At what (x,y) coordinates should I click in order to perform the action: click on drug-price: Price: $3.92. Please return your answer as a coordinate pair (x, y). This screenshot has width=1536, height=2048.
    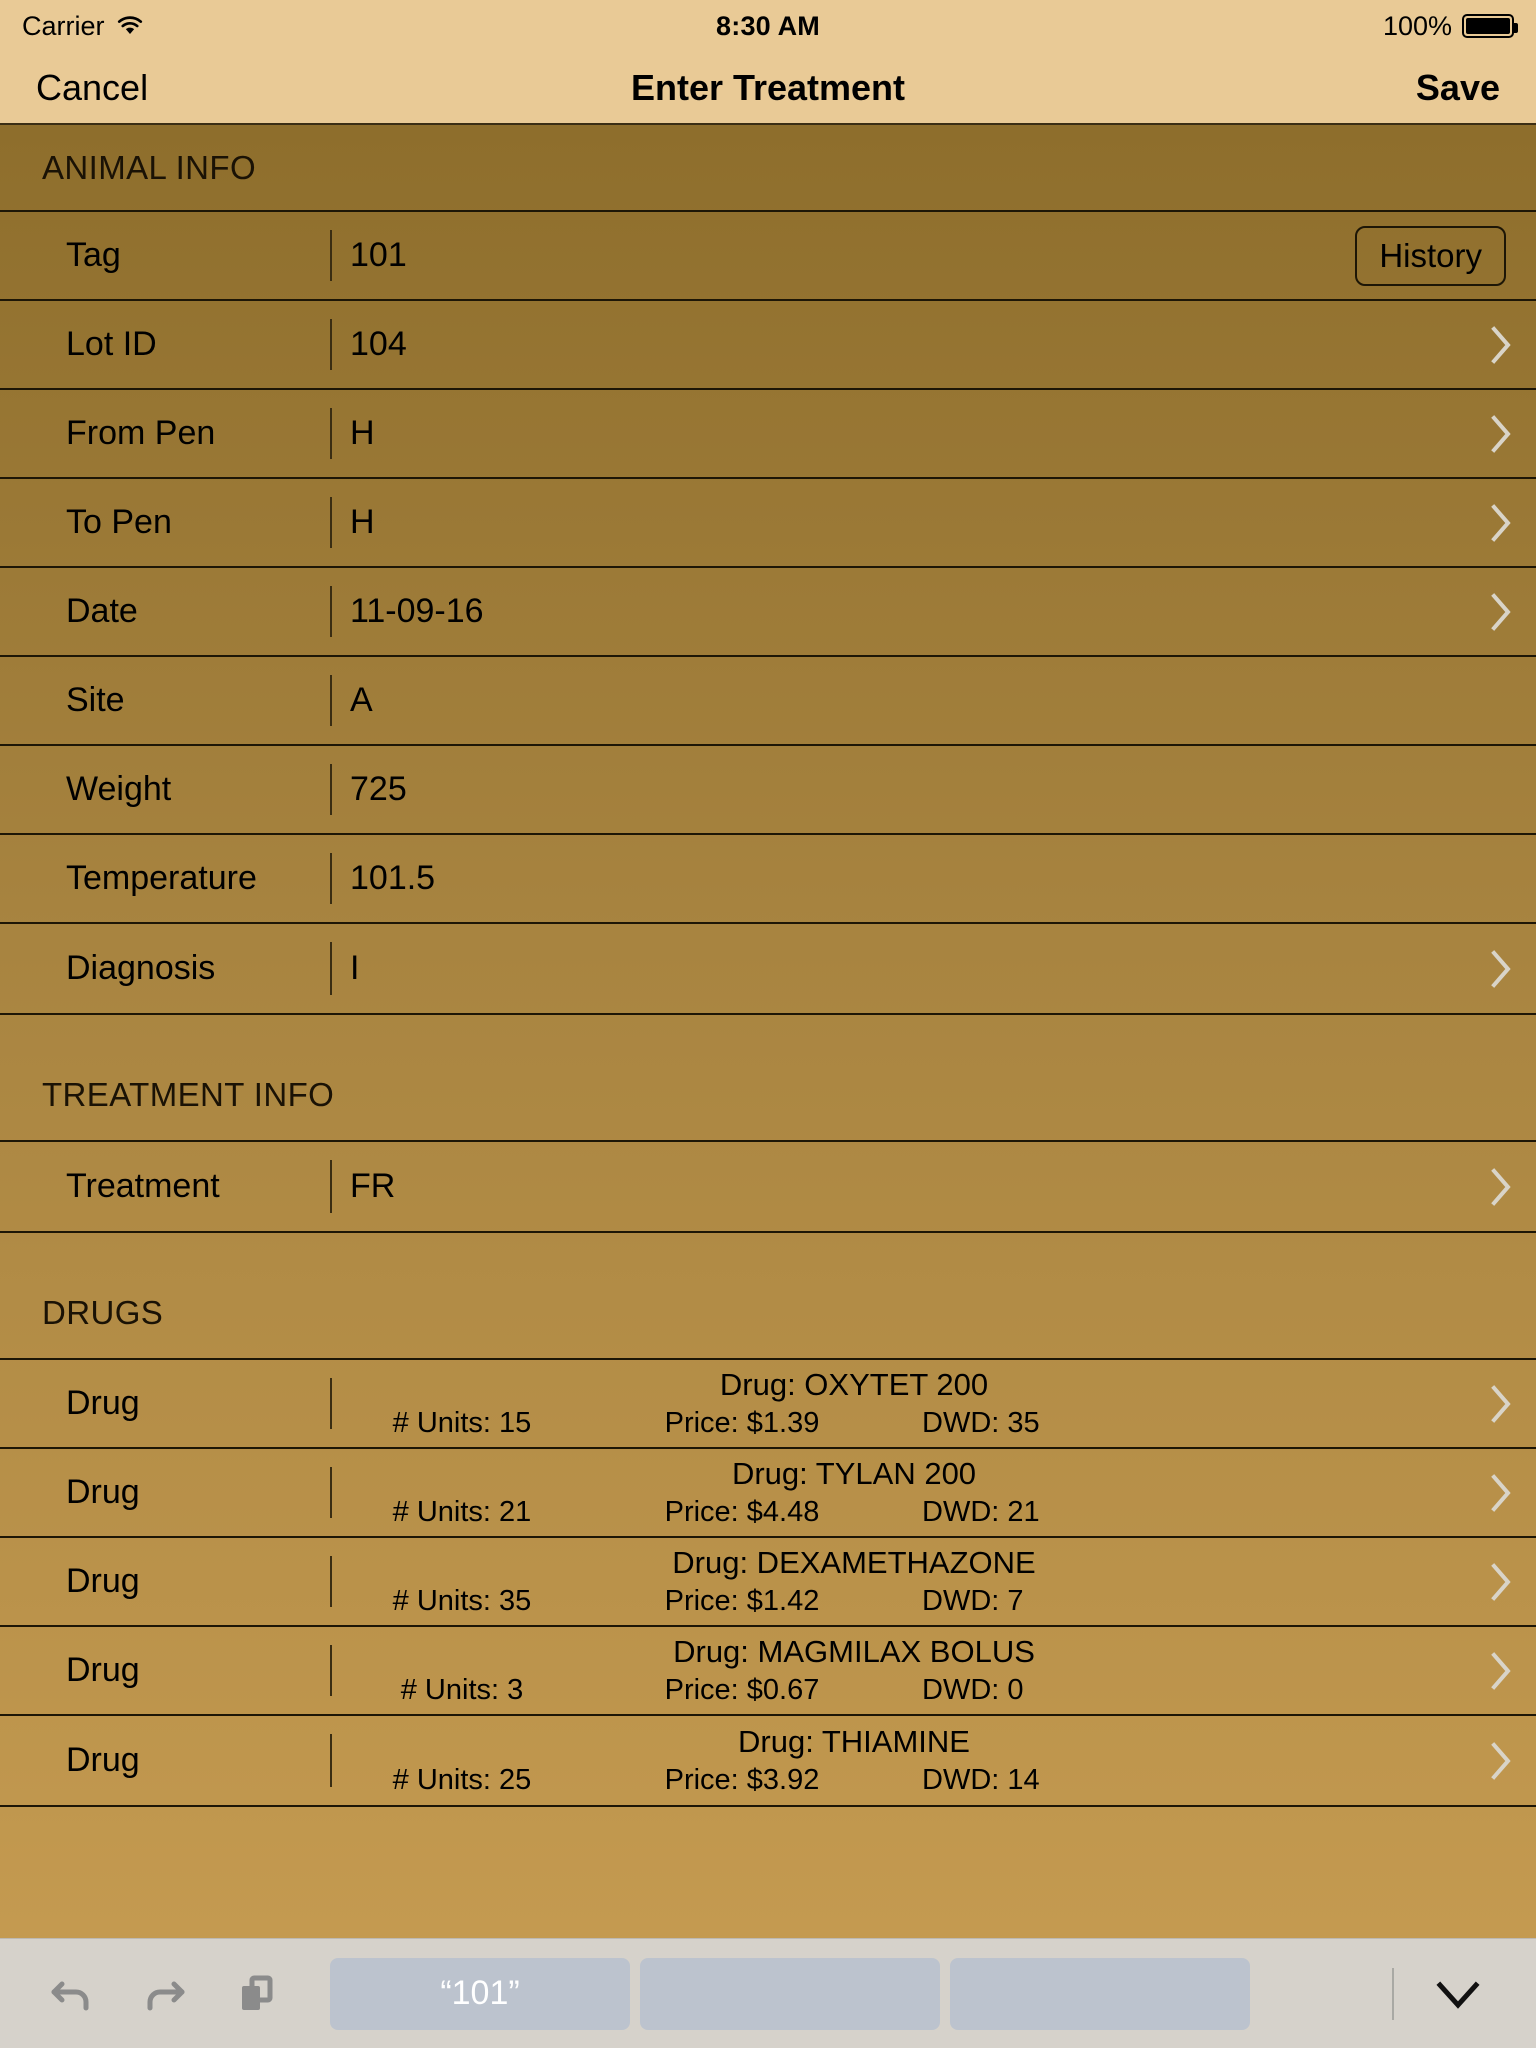
    Looking at the image, I should click on (742, 1780).